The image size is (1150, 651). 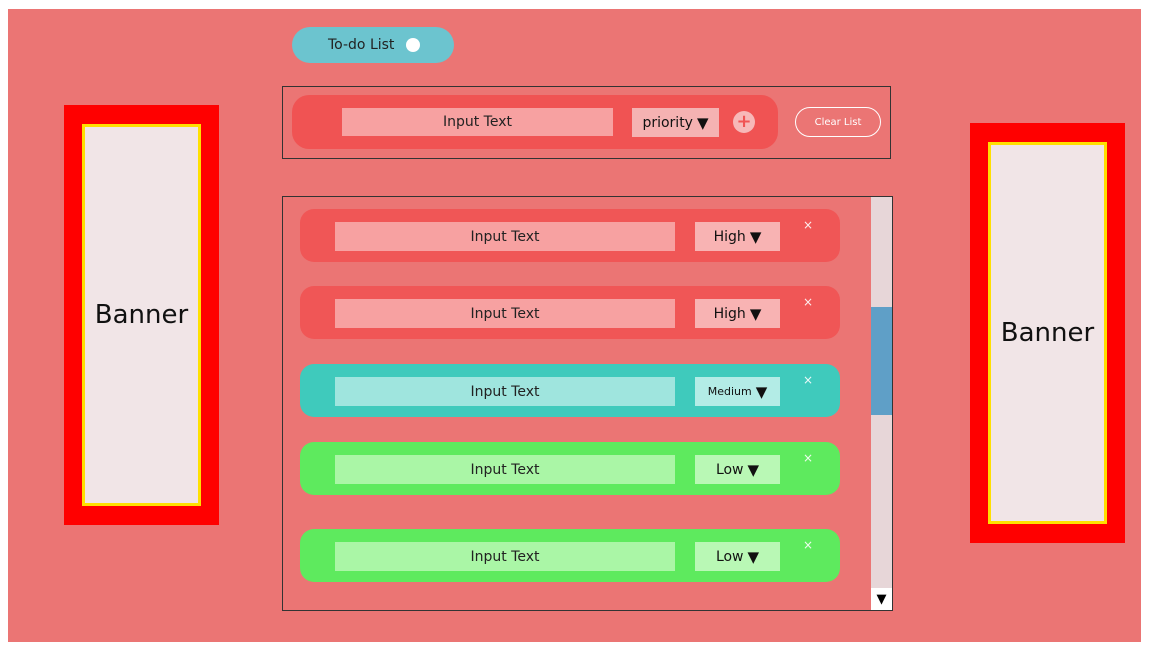 I want to click on left-banner-label: Banner, so click(x=141, y=315).